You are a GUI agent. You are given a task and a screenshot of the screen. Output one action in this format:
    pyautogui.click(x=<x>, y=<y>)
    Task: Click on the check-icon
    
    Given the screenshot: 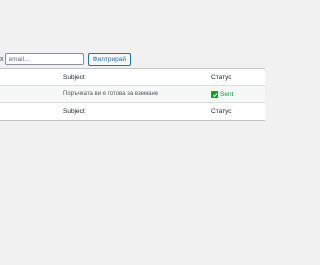 What is the action you would take?
    pyautogui.click(x=214, y=94)
    